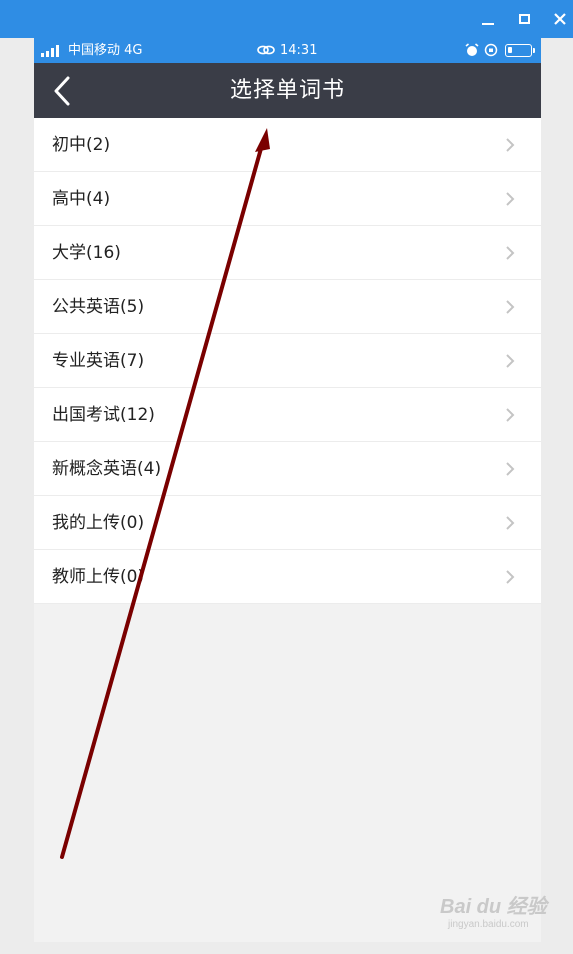 The height and width of the screenshot is (954, 573). I want to click on signal-icon, so click(52, 51).